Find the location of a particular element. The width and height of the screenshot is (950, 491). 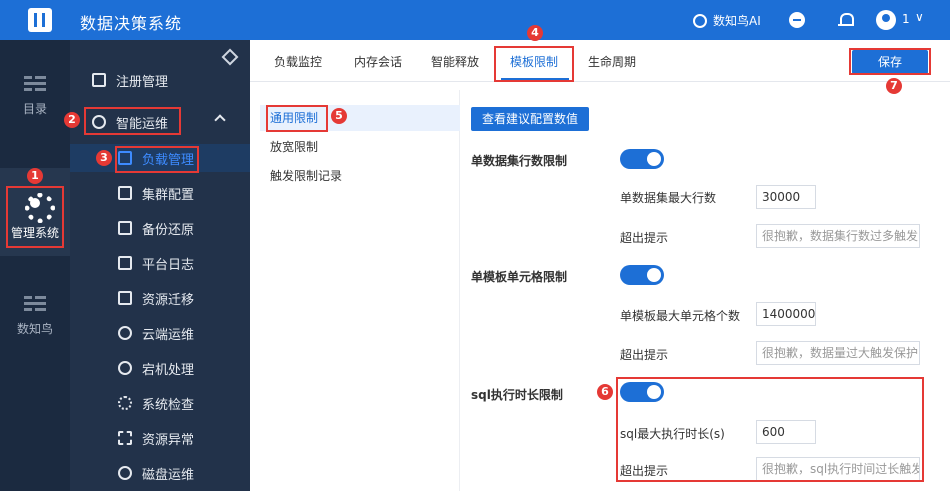

tab-bar: 负载监控 内存会话 智能释放 模板限制 生命周期 保存 is located at coordinates (600, 61).